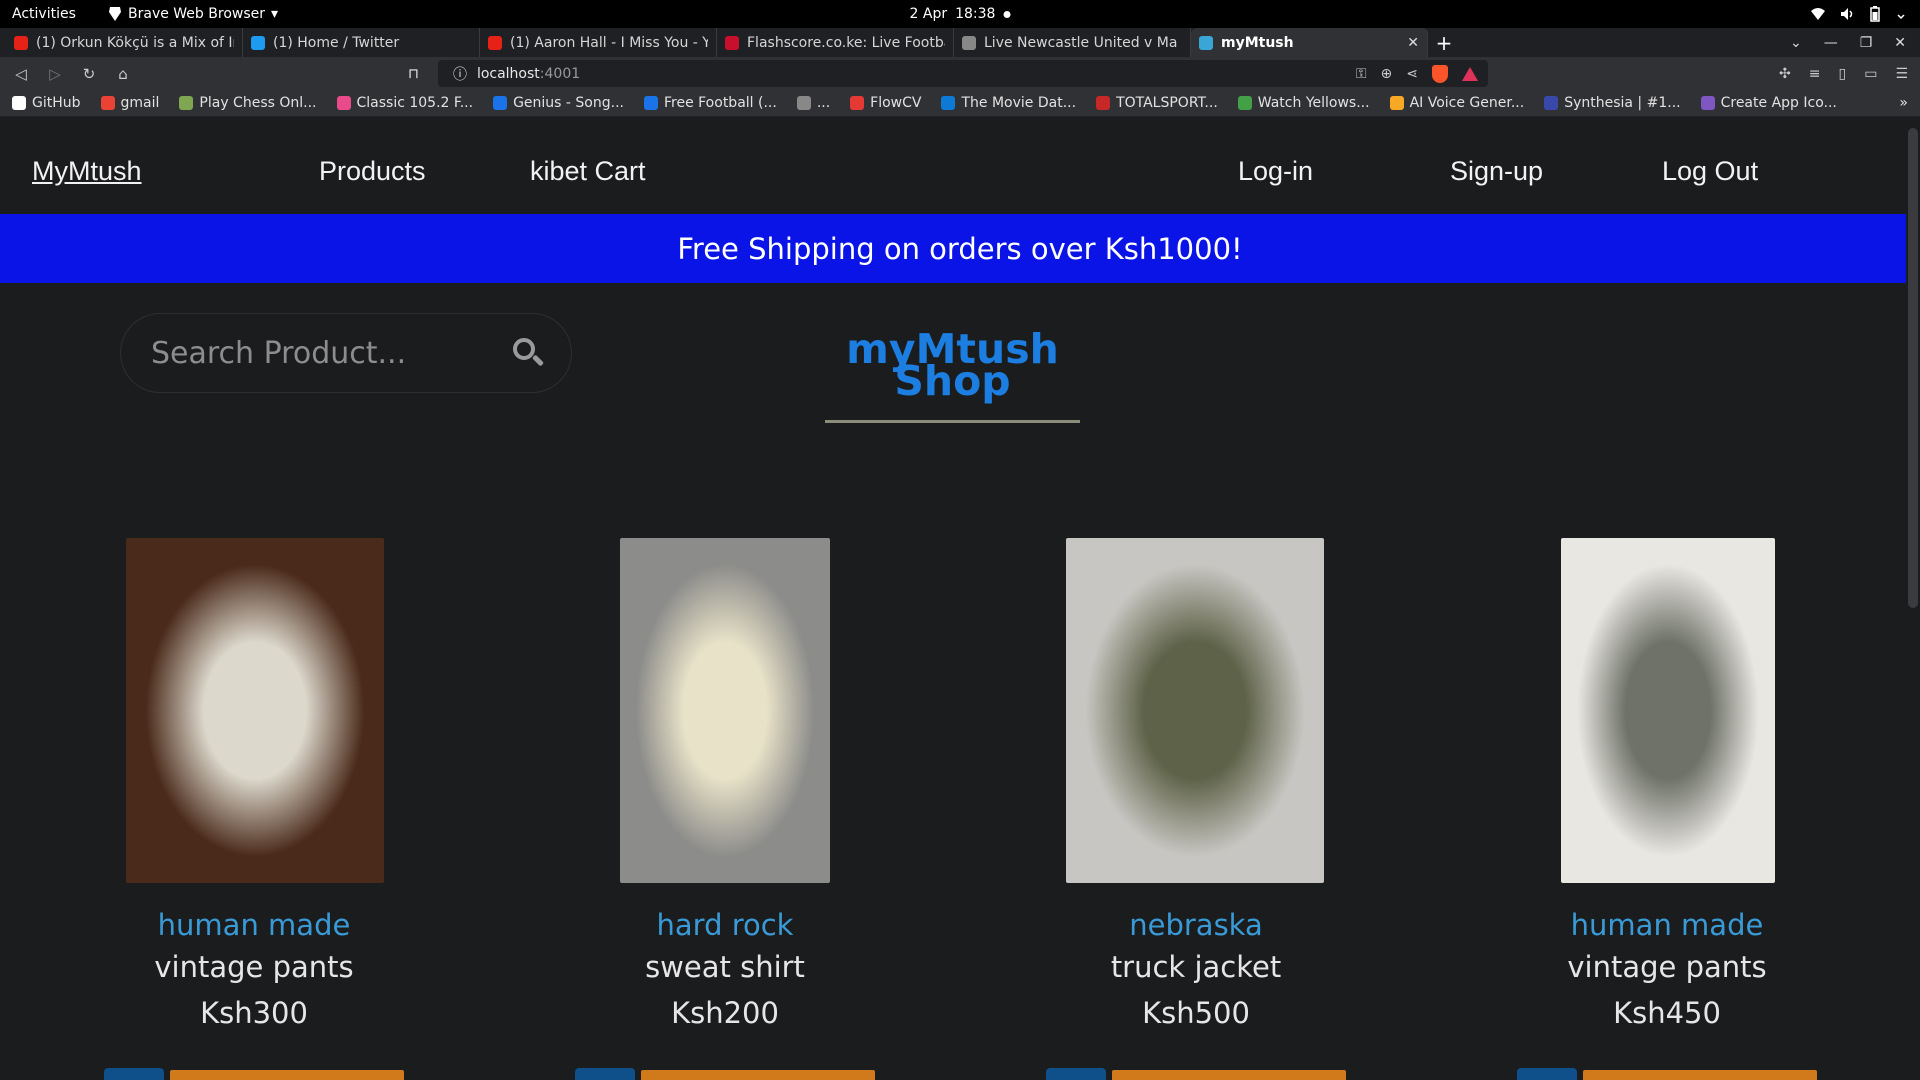 This screenshot has height=1080, width=1920. What do you see at coordinates (1196, 967) in the screenshot?
I see `product-name: truck jacket` at bounding box center [1196, 967].